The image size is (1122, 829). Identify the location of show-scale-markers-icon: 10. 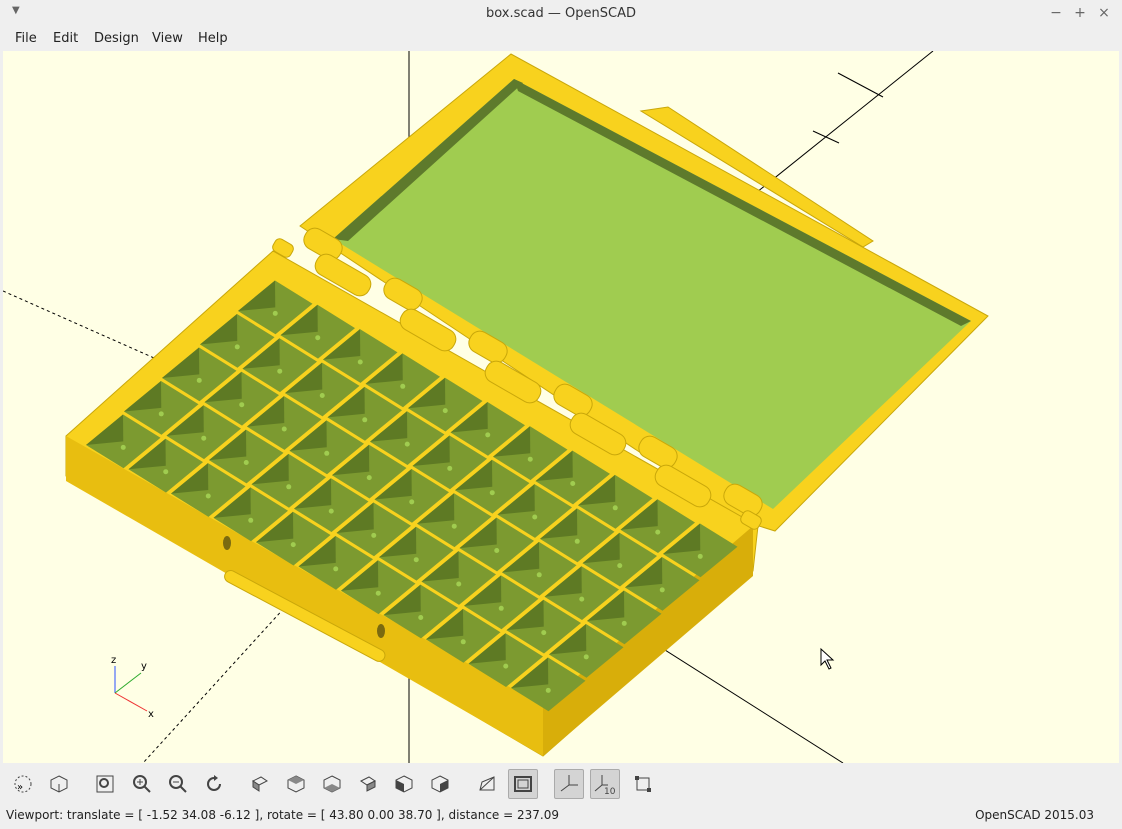
(605, 784).